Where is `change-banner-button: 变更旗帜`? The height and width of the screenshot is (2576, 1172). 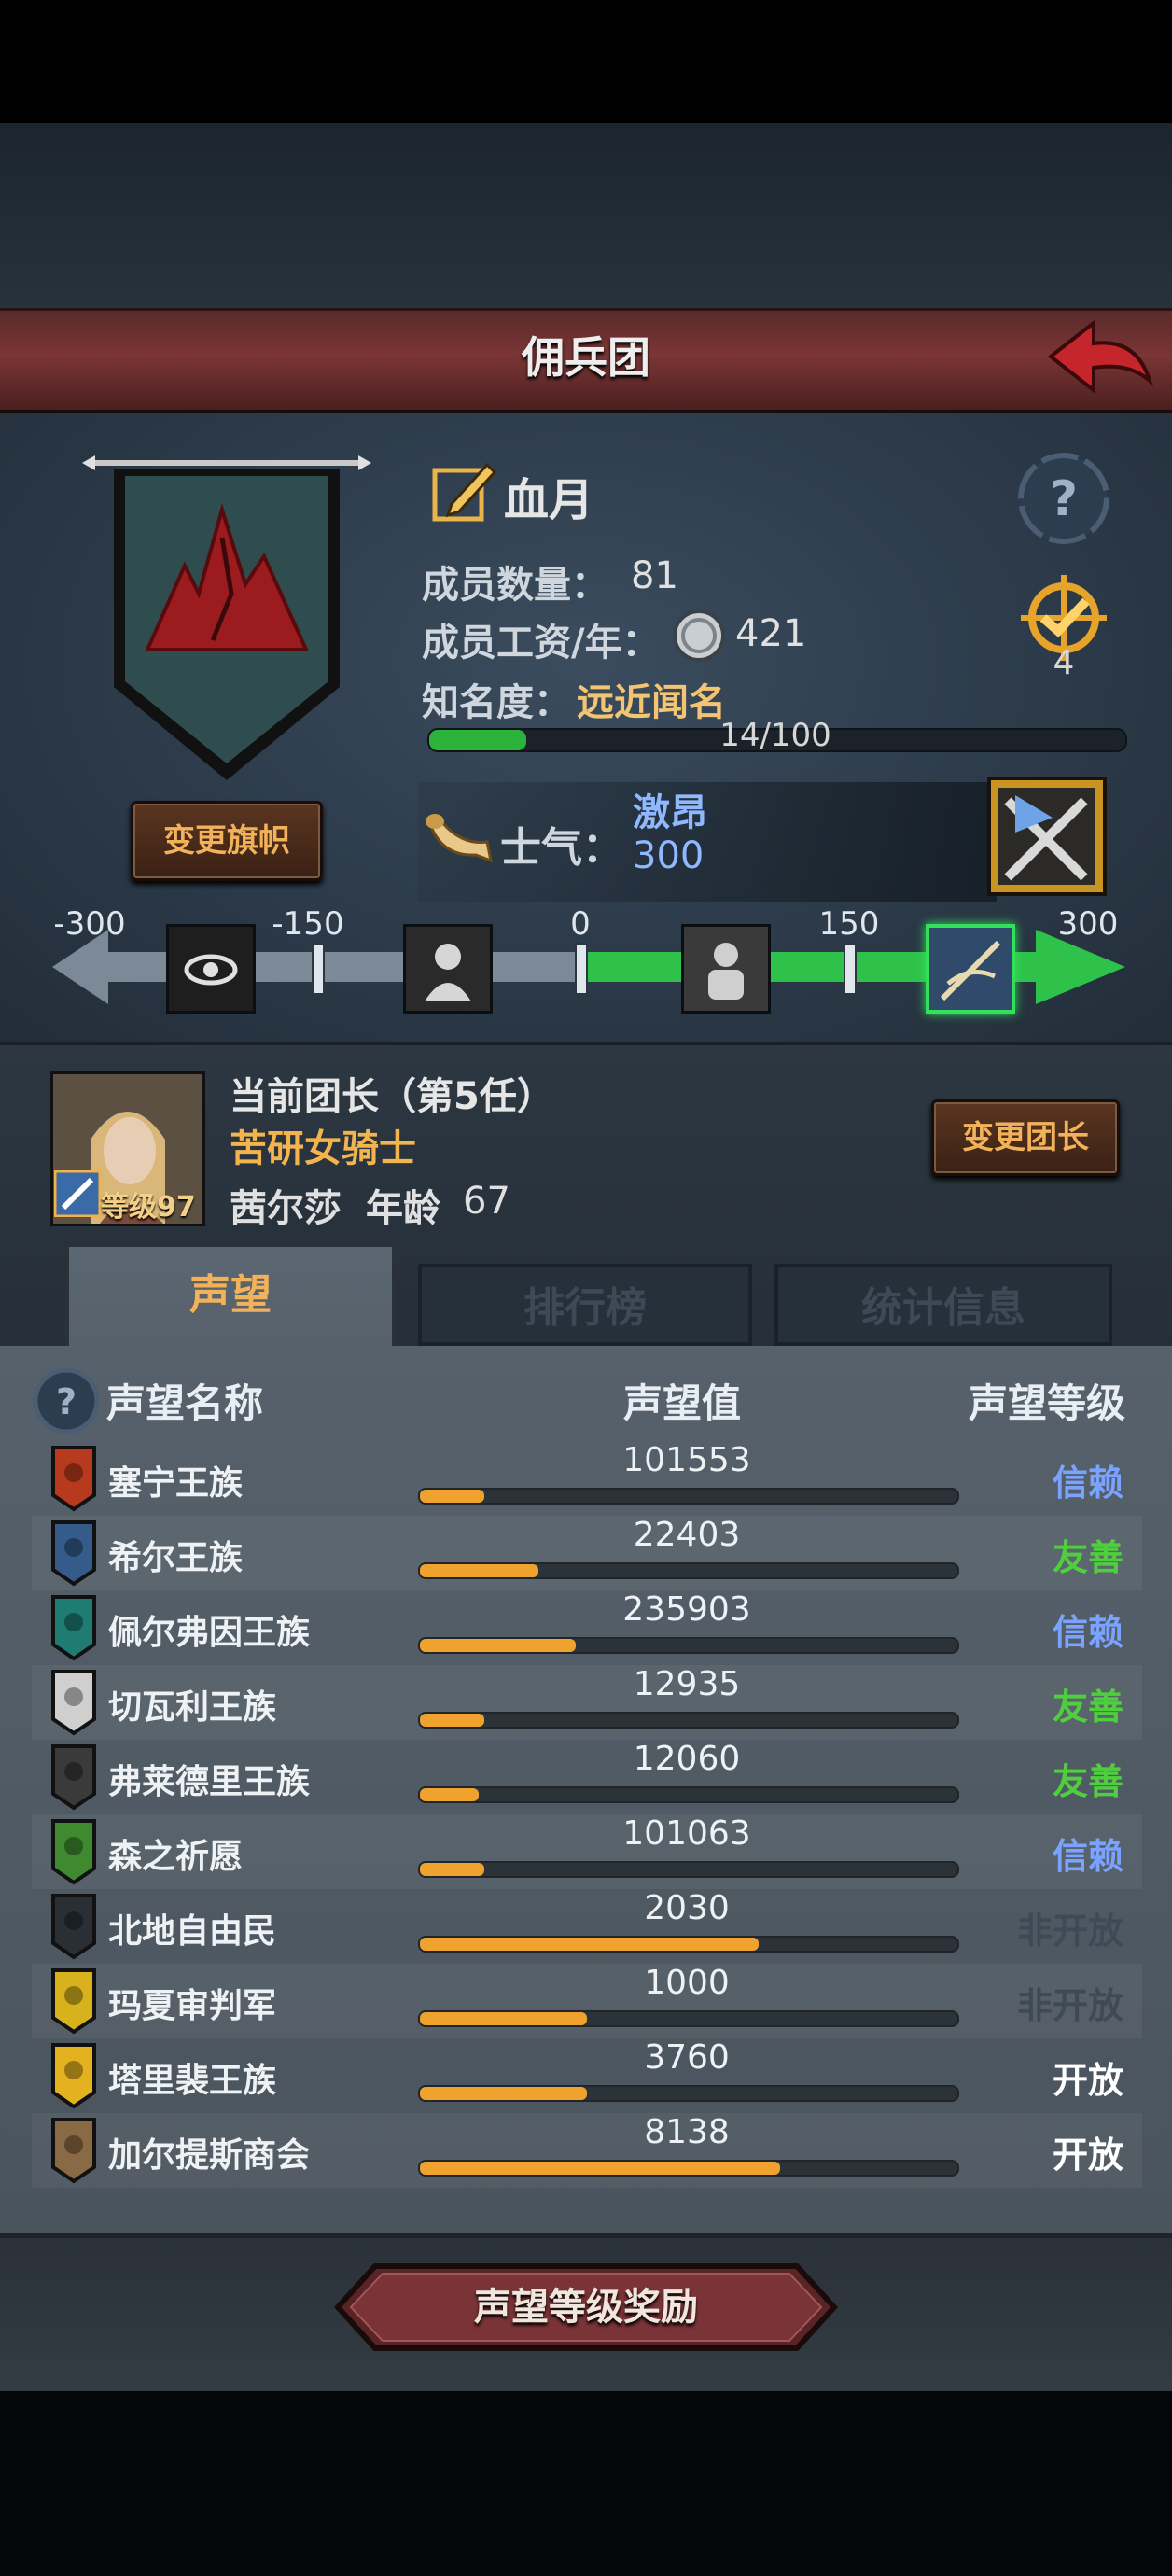
change-banner-button: 变更旗帜 is located at coordinates (227, 841).